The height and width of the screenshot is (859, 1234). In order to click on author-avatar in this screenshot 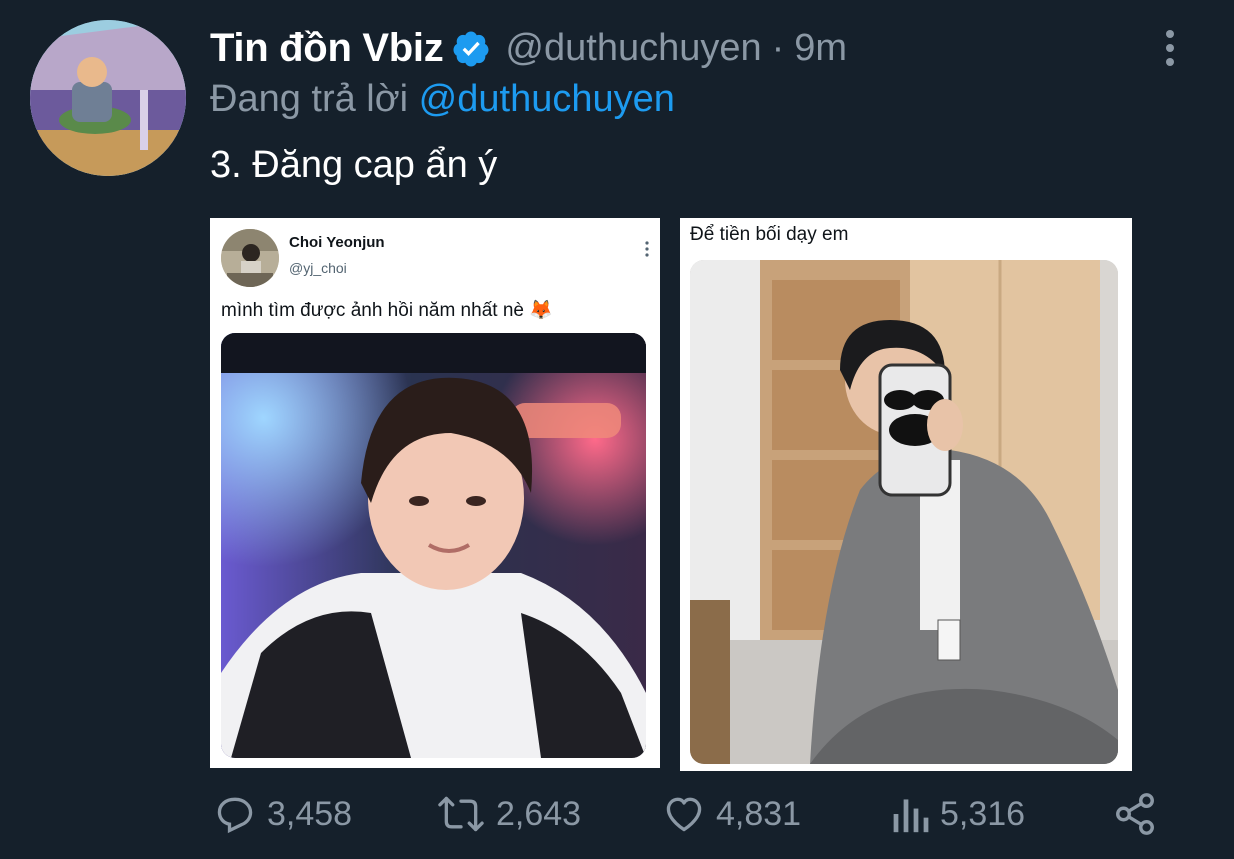, I will do `click(108, 98)`.